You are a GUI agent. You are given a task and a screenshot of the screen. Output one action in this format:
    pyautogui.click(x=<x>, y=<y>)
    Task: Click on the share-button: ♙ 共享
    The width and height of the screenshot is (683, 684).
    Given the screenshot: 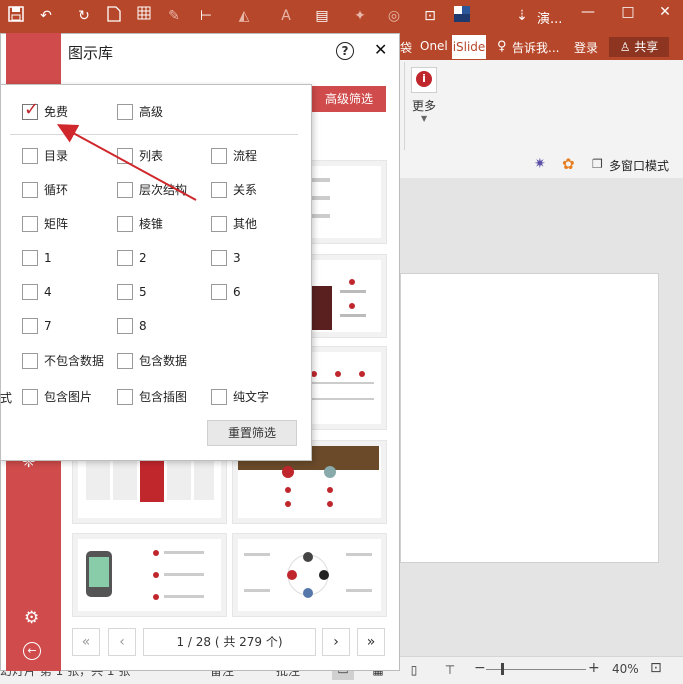 What is the action you would take?
    pyautogui.click(x=639, y=47)
    